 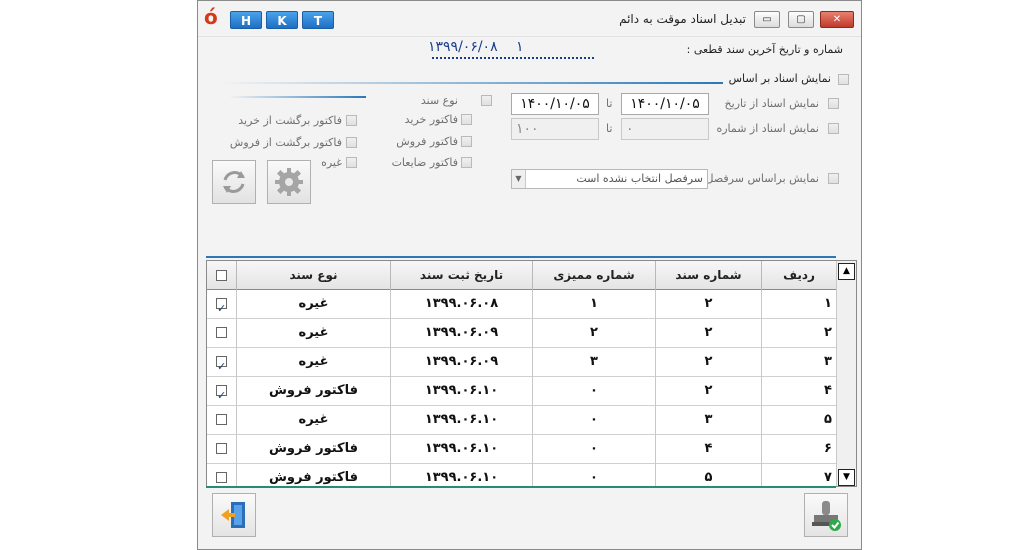 What do you see at coordinates (709, 449) in the screenshot?
I see `doc-no-cell: ۴` at bounding box center [709, 449].